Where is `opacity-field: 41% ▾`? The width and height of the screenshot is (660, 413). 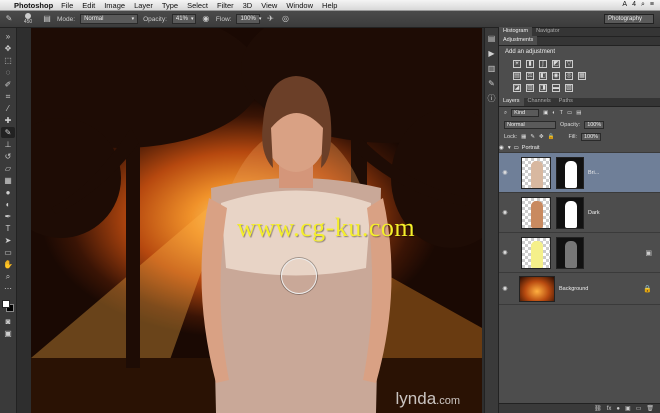
opacity-field: 41% ▾ is located at coordinates (183, 19).